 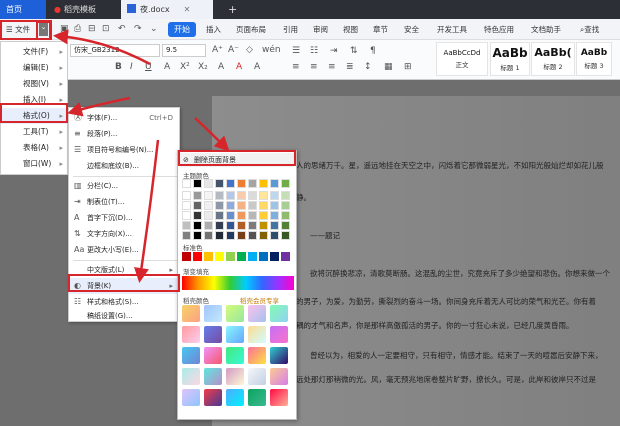 What do you see at coordinates (251, 29) in the screenshot?
I see `tab-page-layout: 页面布局` at bounding box center [251, 29].